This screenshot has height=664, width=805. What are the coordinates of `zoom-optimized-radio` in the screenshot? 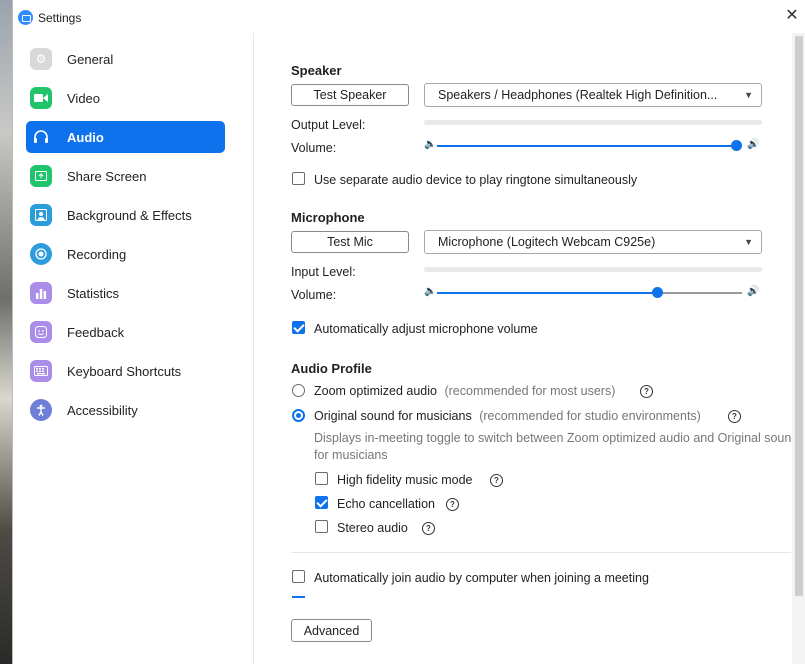 It's located at (298, 390).